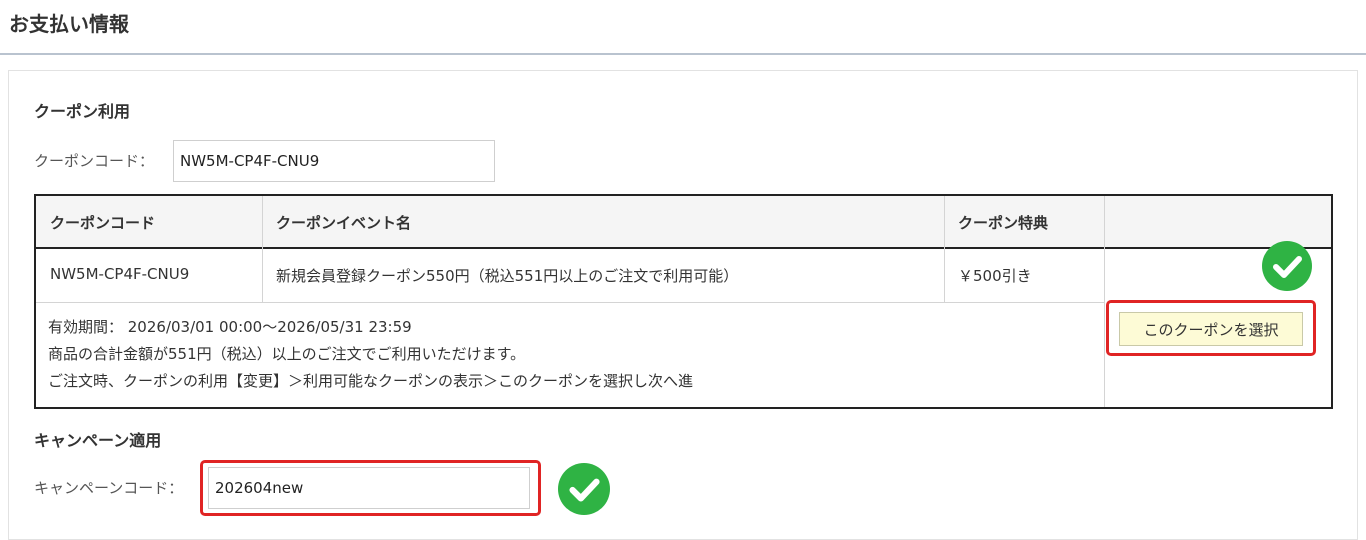  I want to click on select-coupon-button: このクーポンを選択, so click(1211, 329).